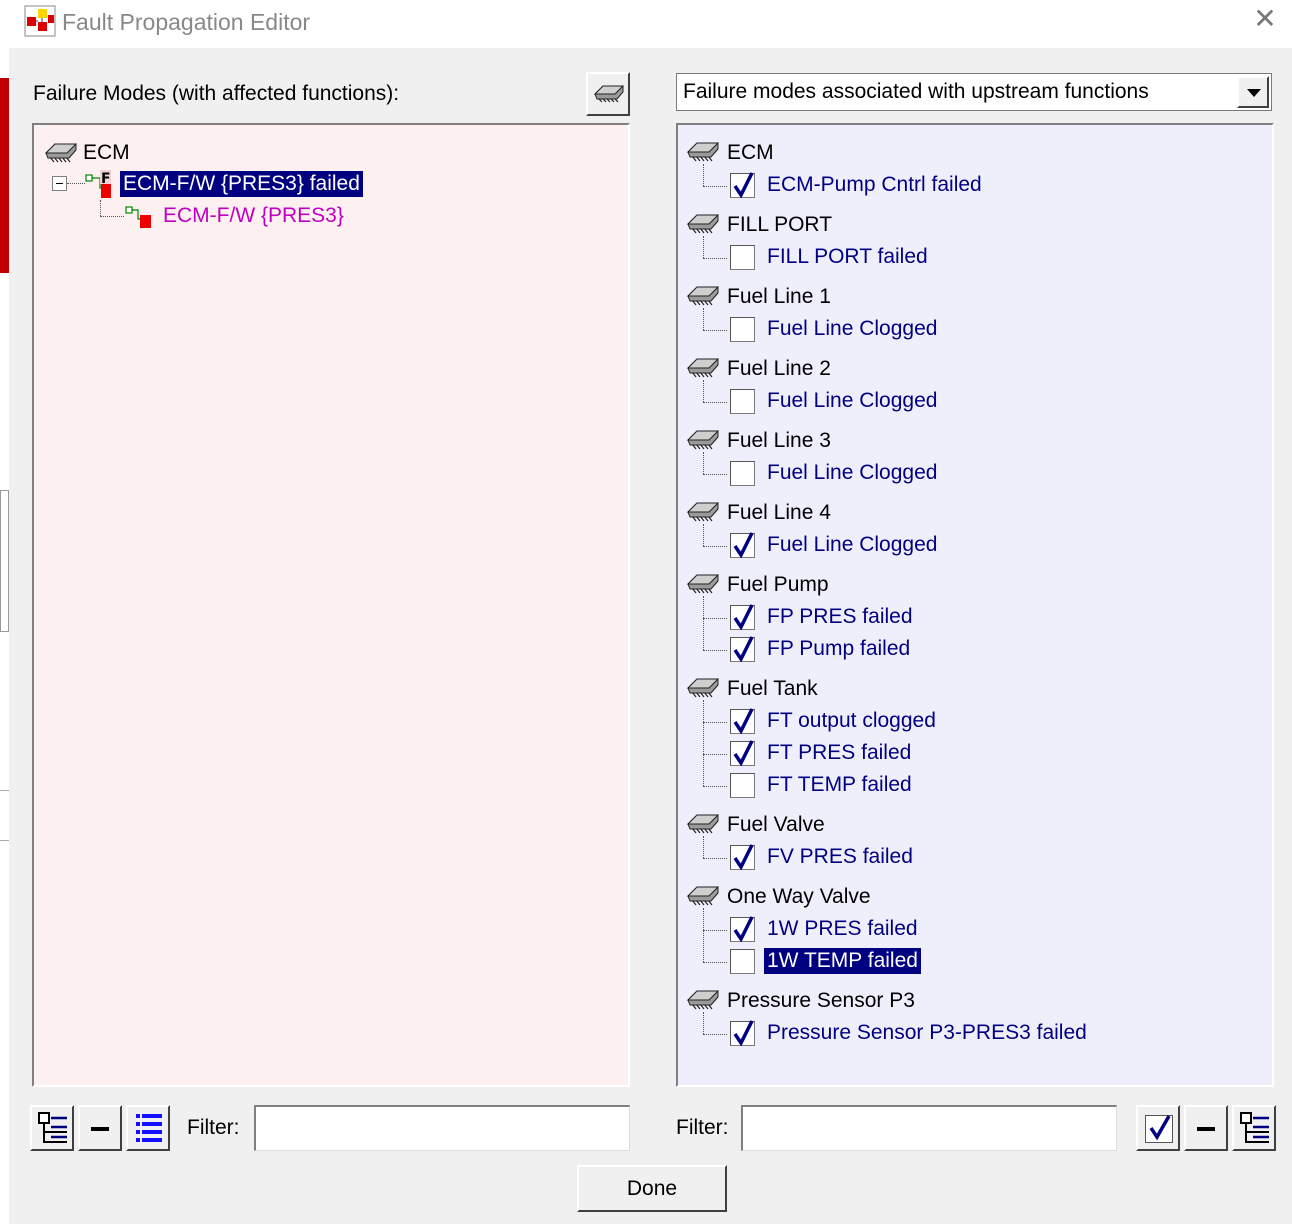 The height and width of the screenshot is (1224, 1292). Describe the element at coordinates (98, 184) in the screenshot. I see `failure-mode-icon: F` at that location.